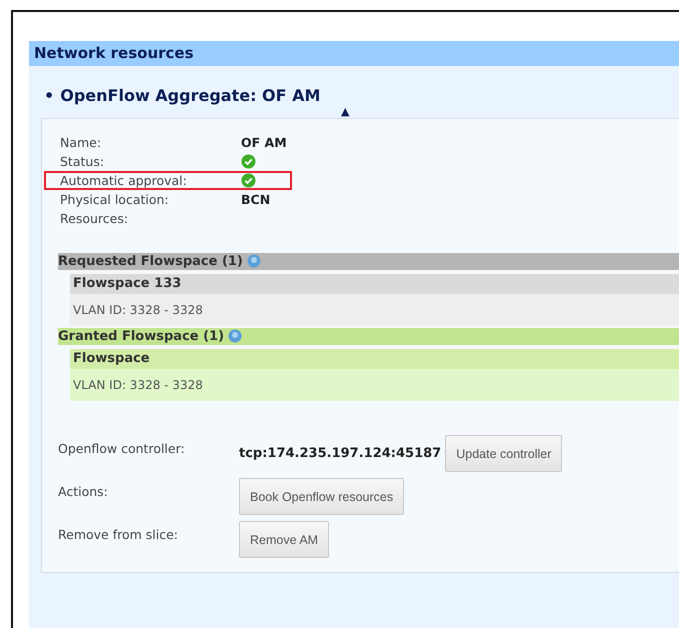 The image size is (679, 628). Describe the element at coordinates (368, 336) in the screenshot. I see `flowspace-group-header: Granted Flowspace (1)` at that location.